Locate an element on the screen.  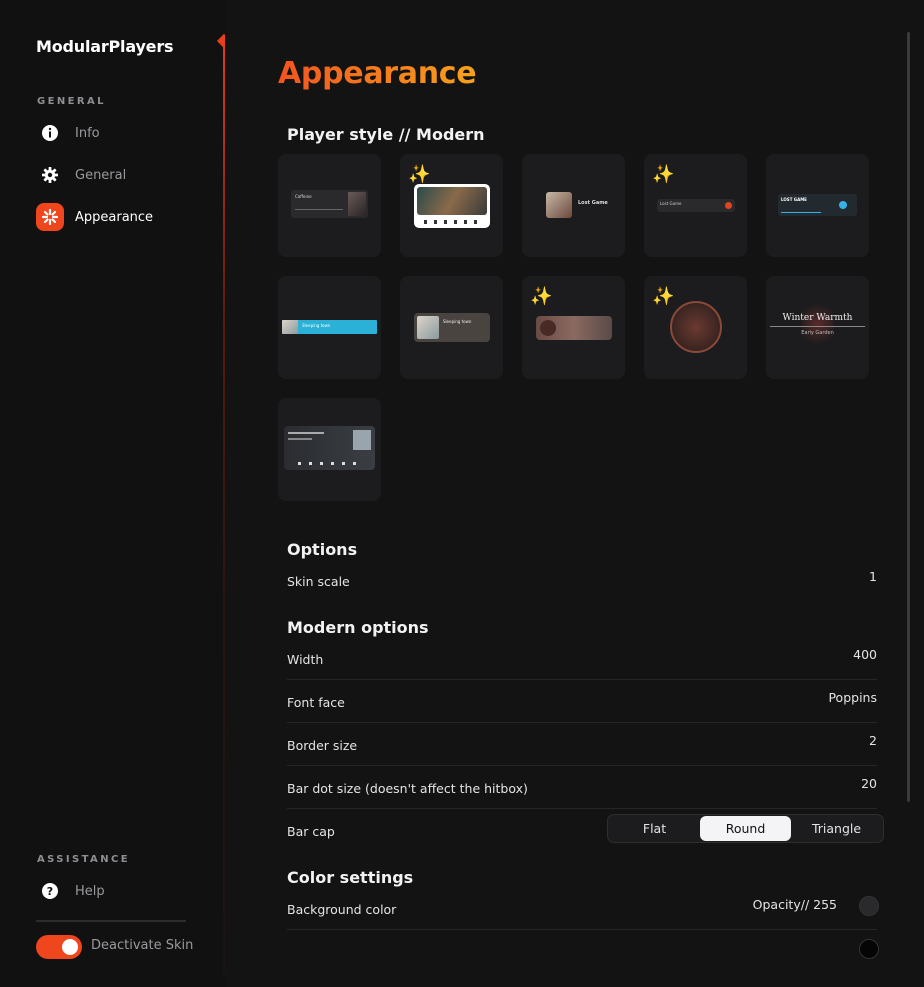
deactivate-skin-toggle is located at coordinates (59, 947).